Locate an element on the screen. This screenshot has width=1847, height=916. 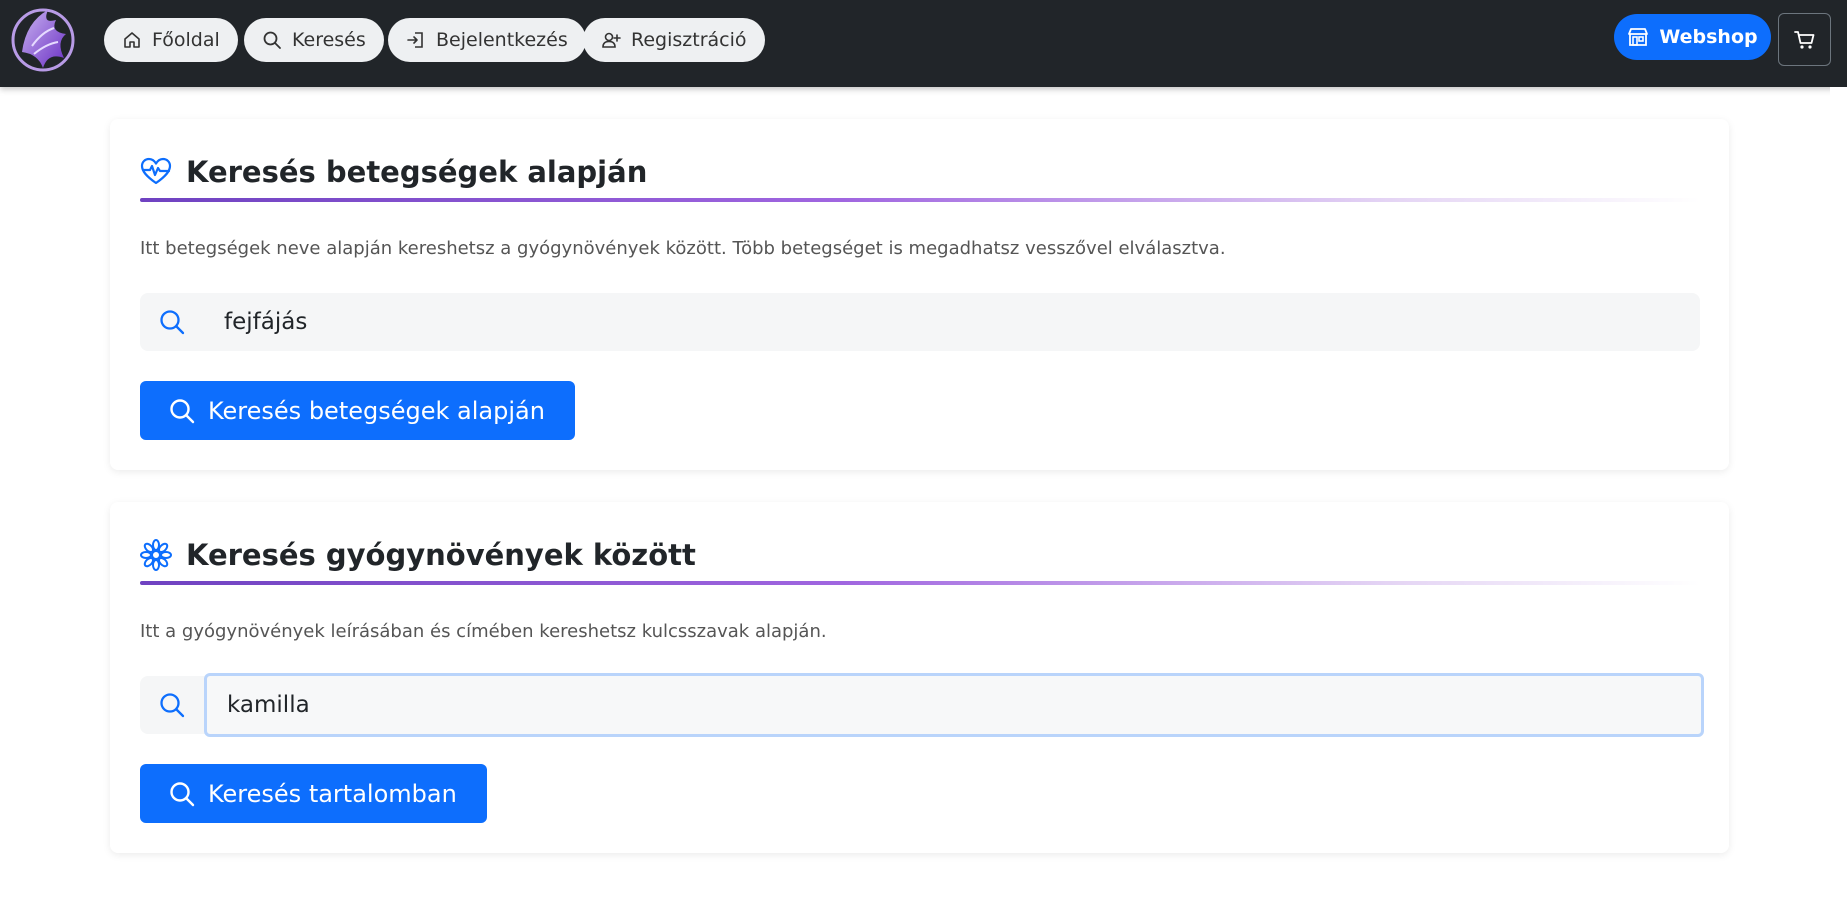
cart-button is located at coordinates (1804, 39).